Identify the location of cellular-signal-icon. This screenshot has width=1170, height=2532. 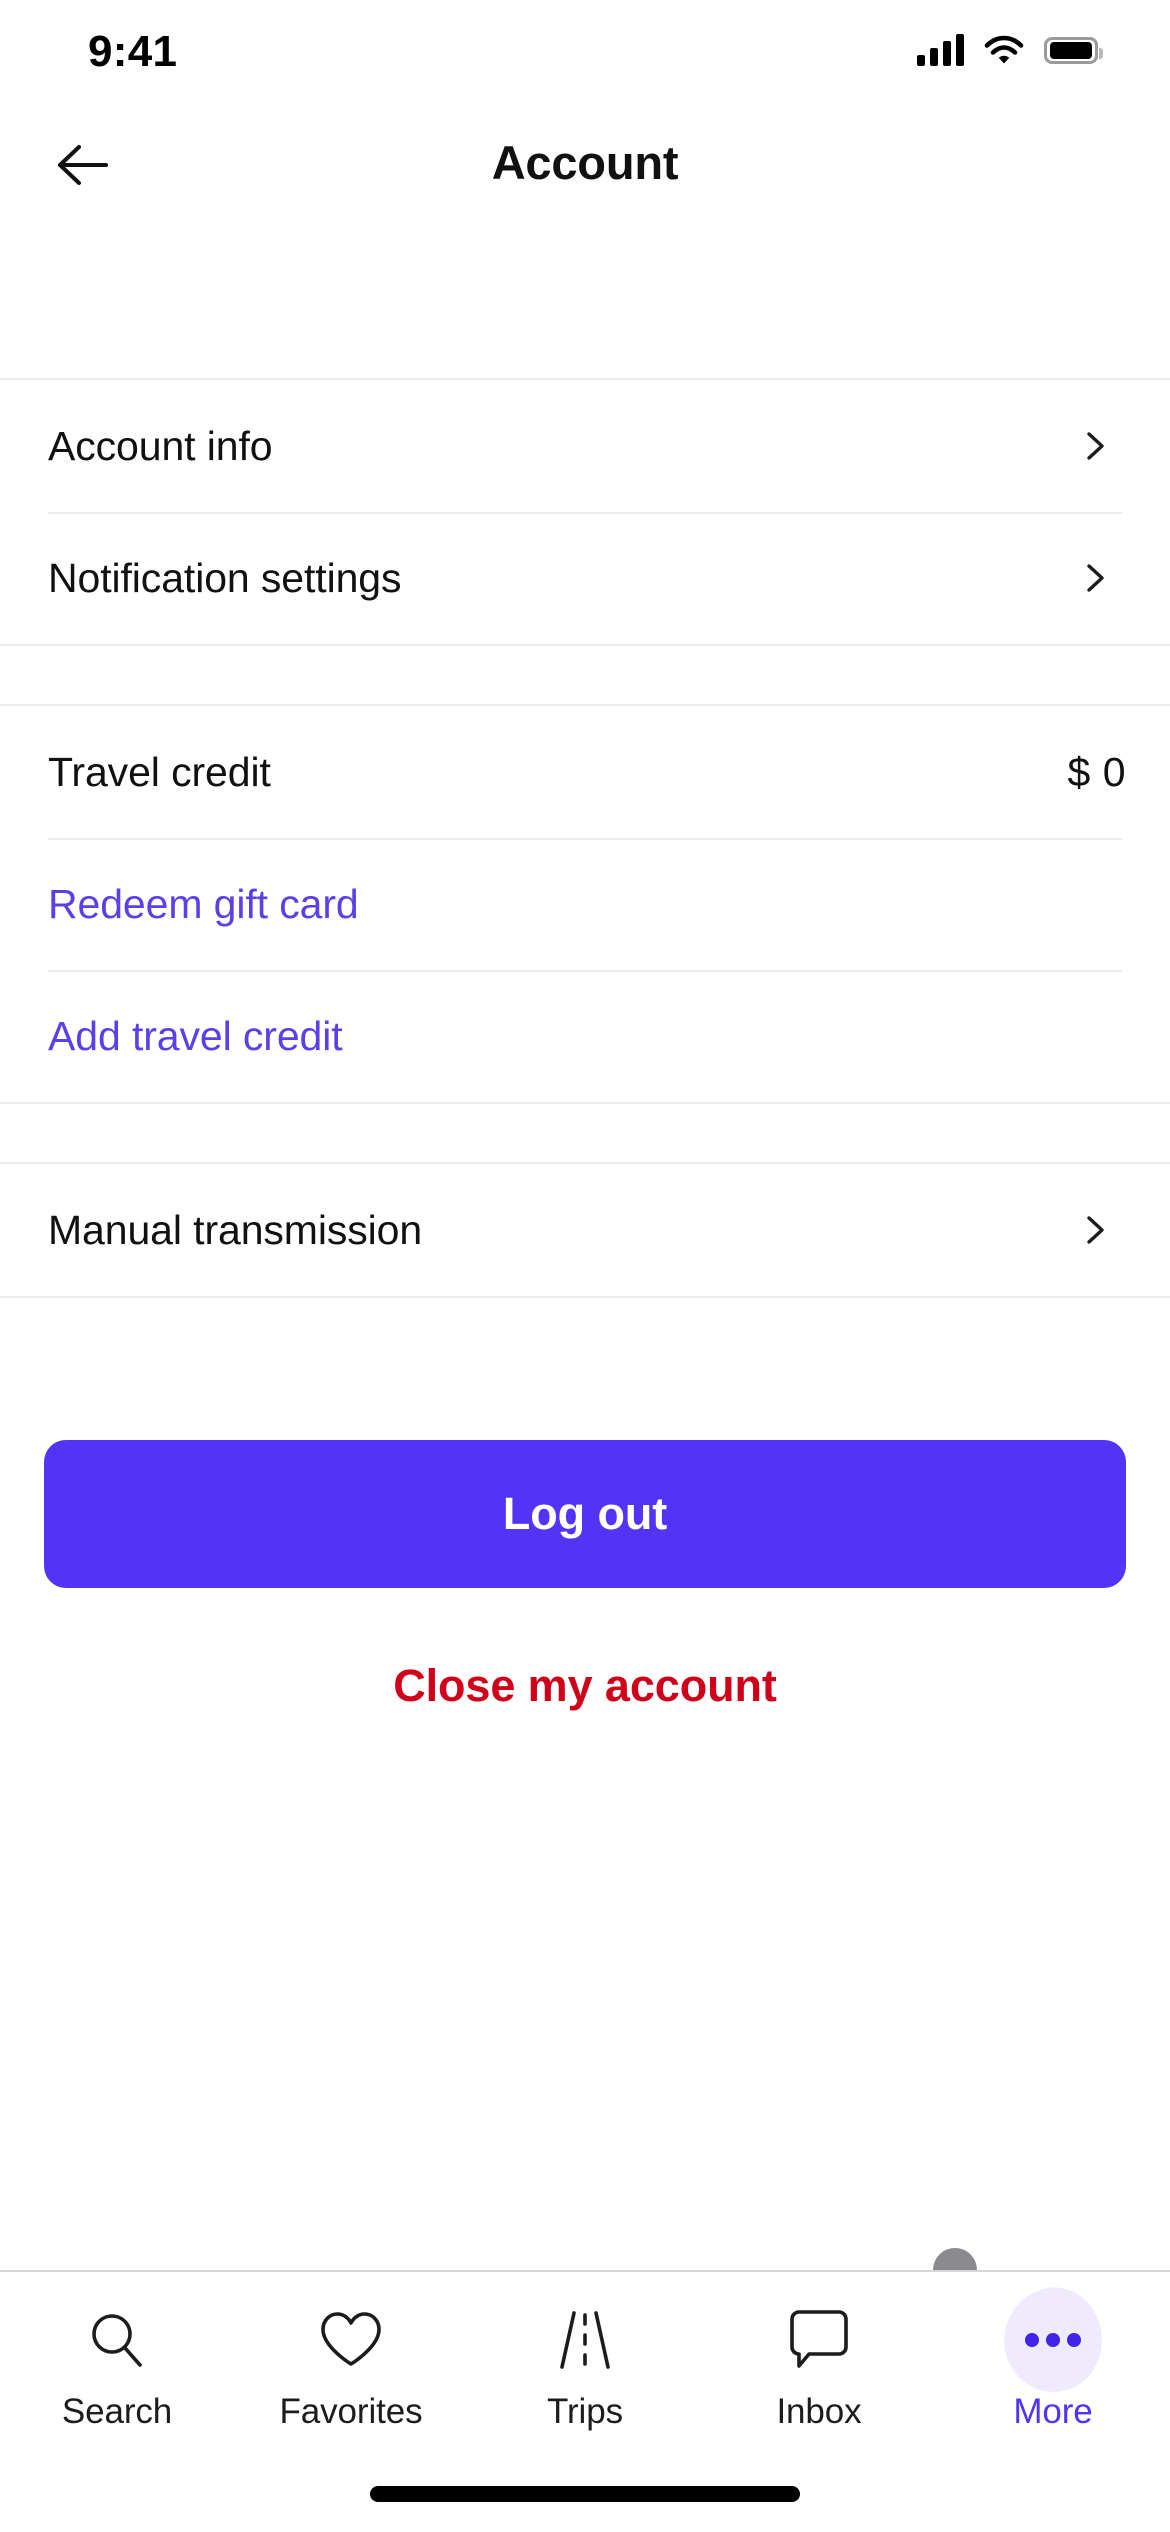
(940, 50).